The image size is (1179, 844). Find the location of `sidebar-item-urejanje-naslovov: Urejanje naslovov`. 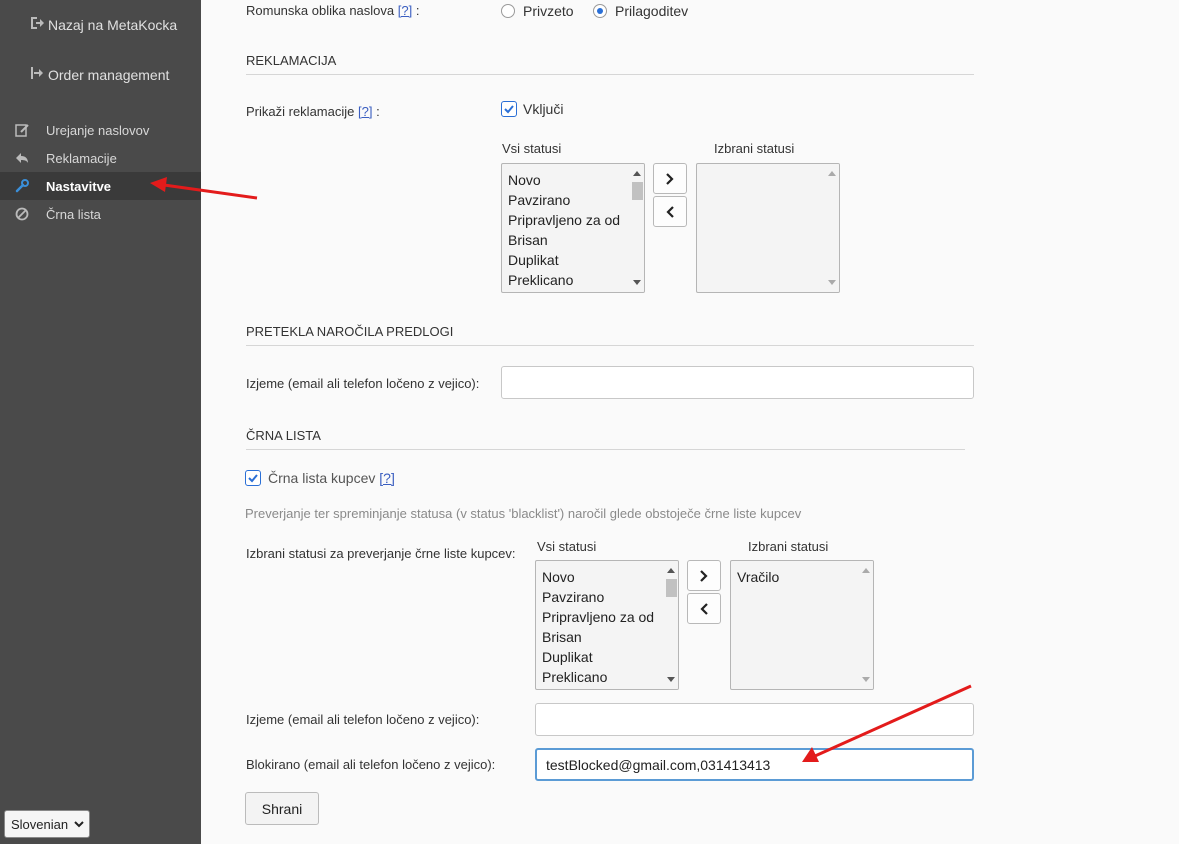

sidebar-item-urejanje-naslovov: Urejanje naslovov is located at coordinates (100, 130).